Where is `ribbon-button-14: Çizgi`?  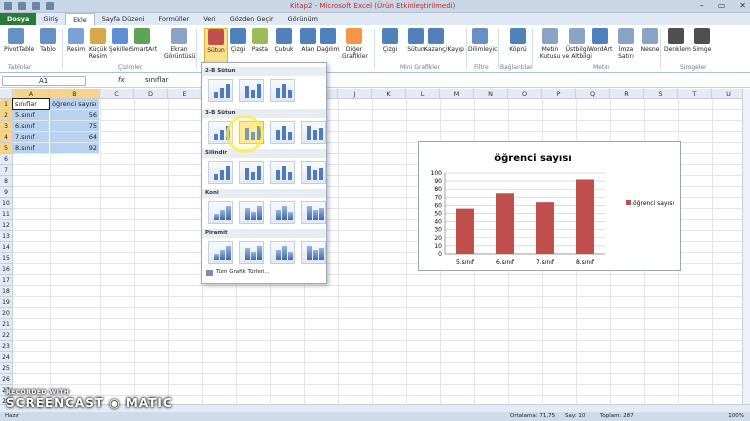 ribbon-button-14: Çizgi is located at coordinates (390, 40).